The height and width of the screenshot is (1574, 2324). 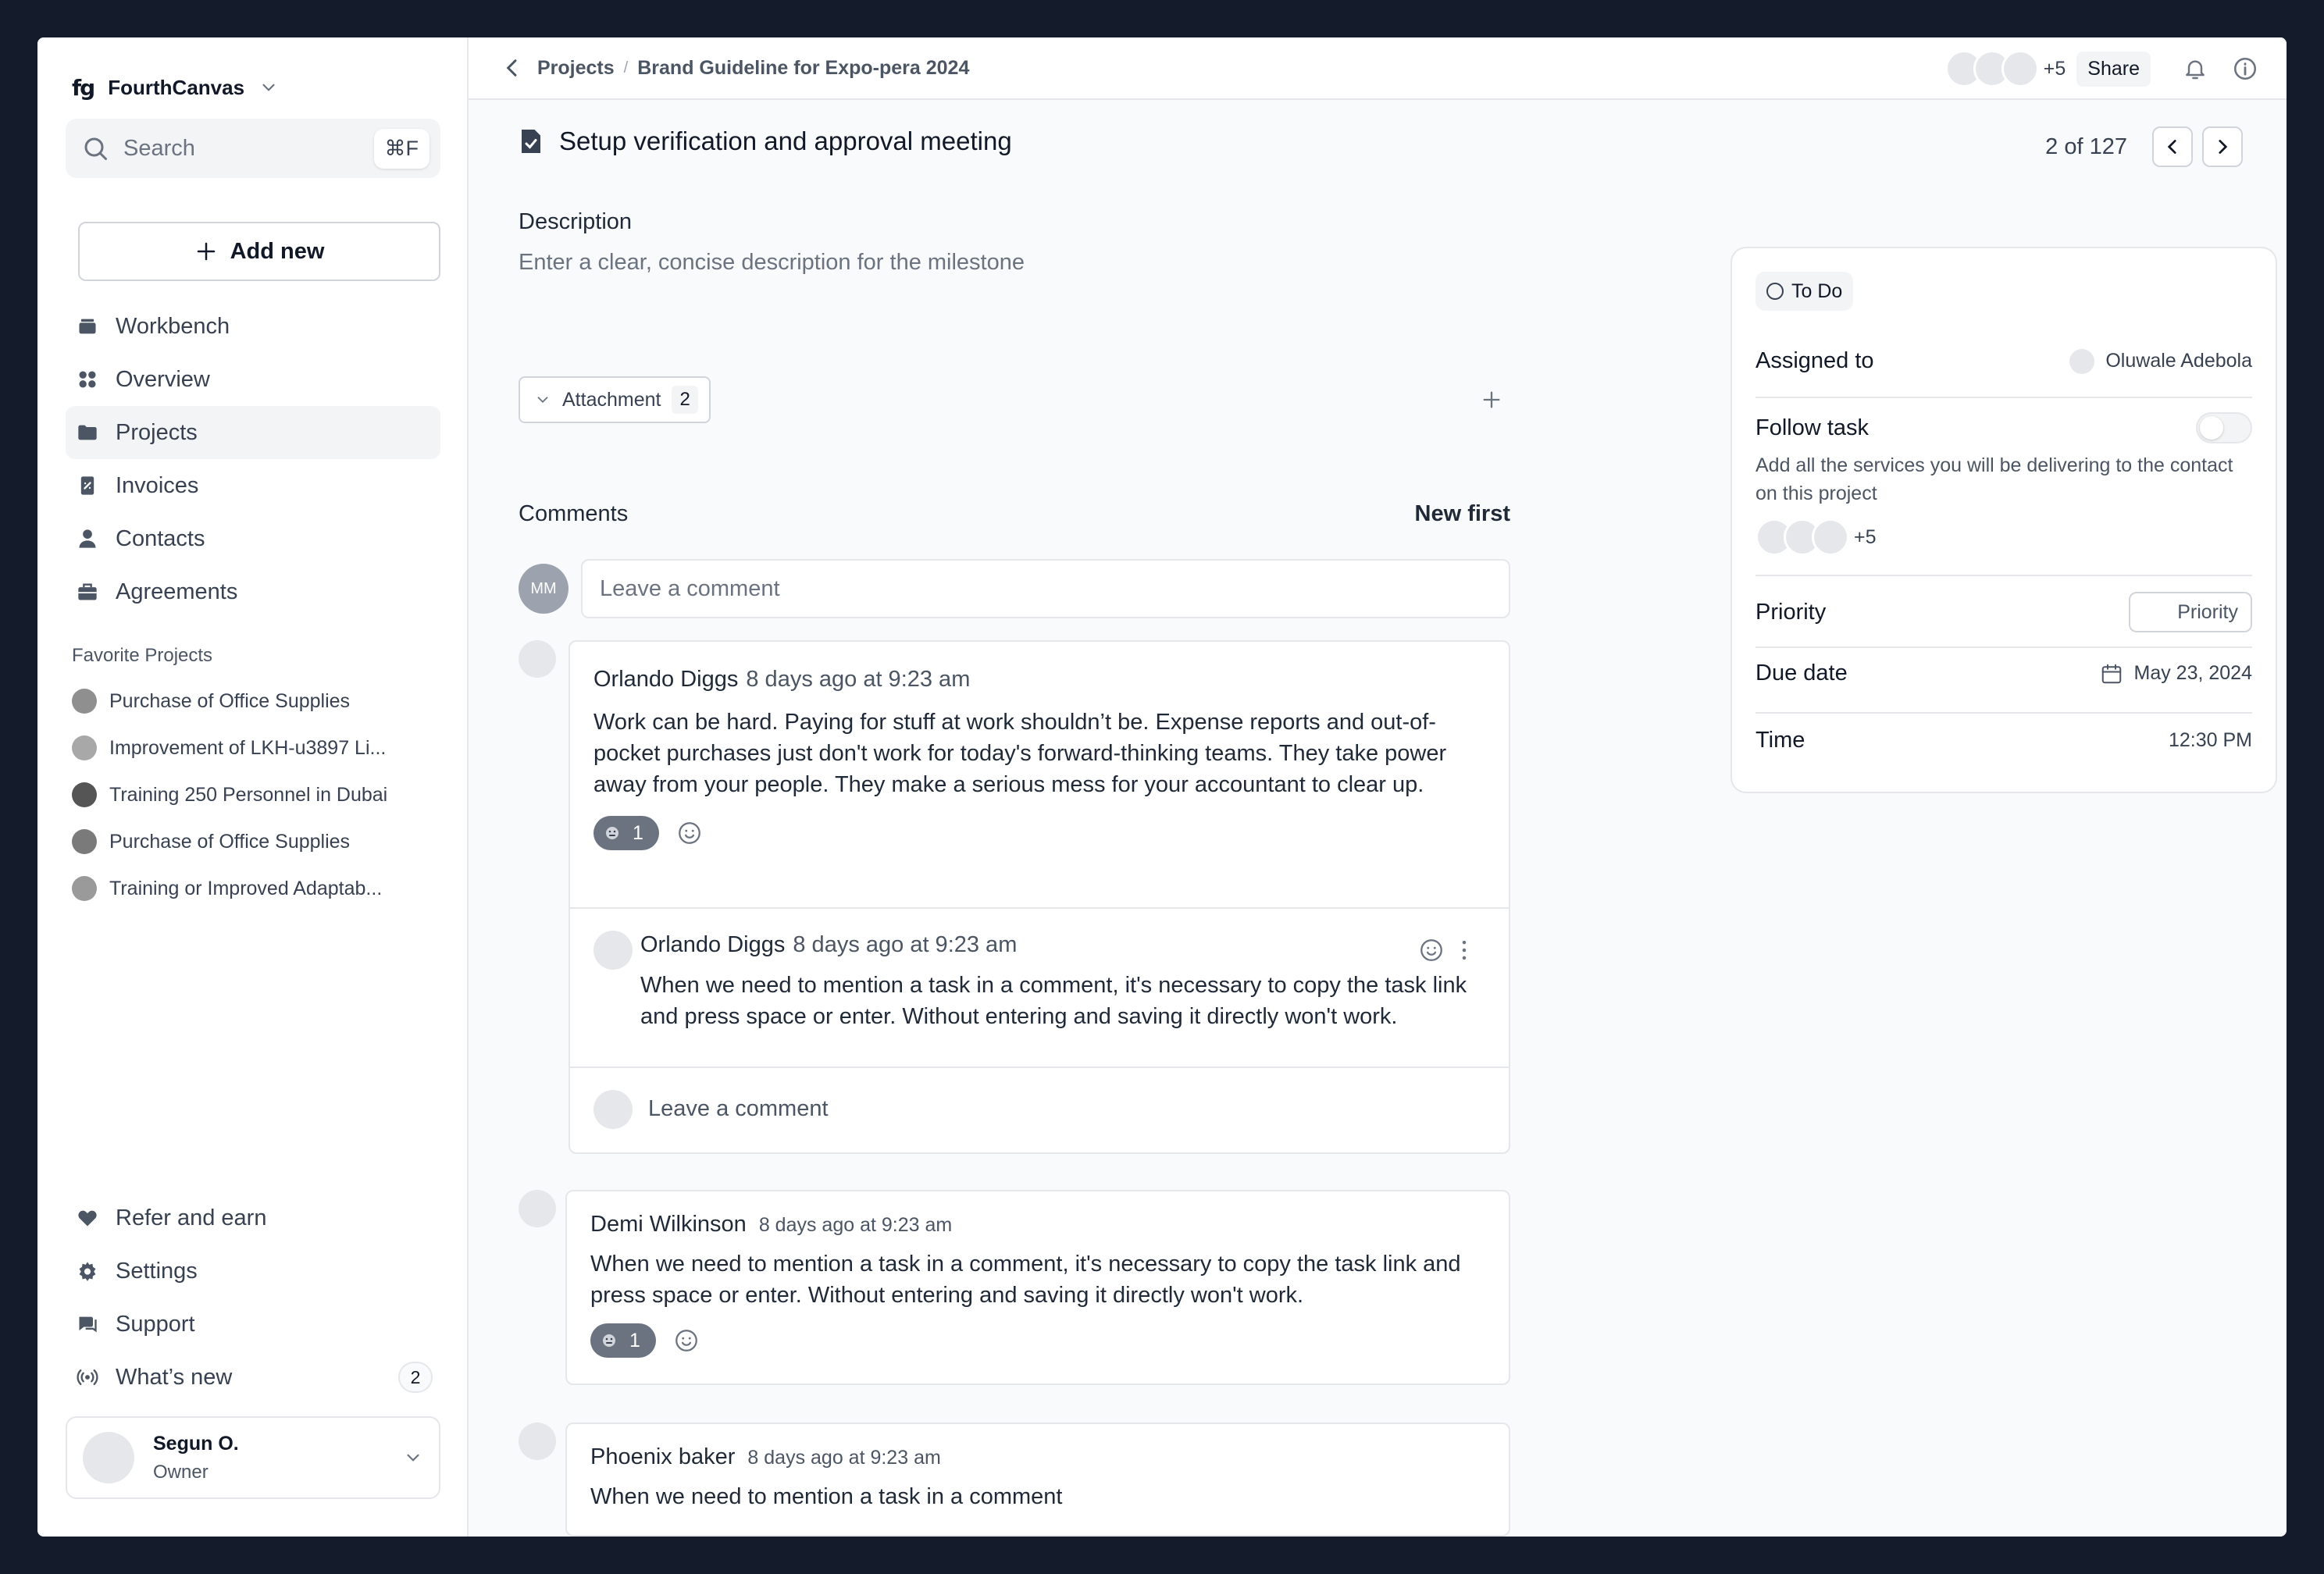 I want to click on favorite-project-item: Training 250 Personnel in Dubai, so click(x=255, y=794).